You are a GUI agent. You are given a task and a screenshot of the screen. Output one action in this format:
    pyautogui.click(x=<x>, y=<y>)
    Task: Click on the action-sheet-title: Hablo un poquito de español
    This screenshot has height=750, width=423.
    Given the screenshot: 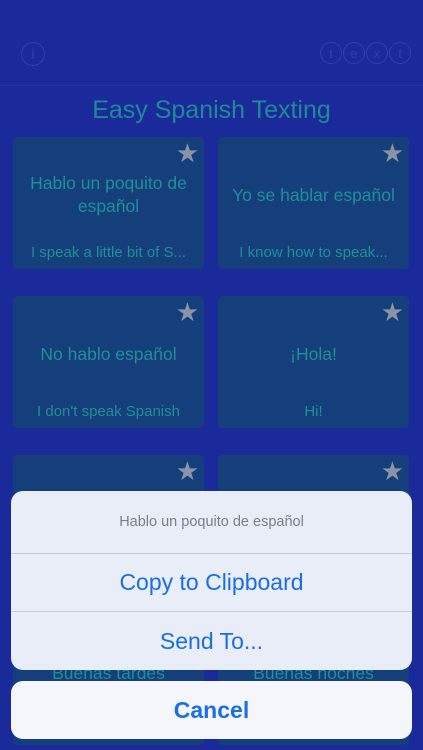 What is the action you would take?
    pyautogui.click(x=211, y=522)
    